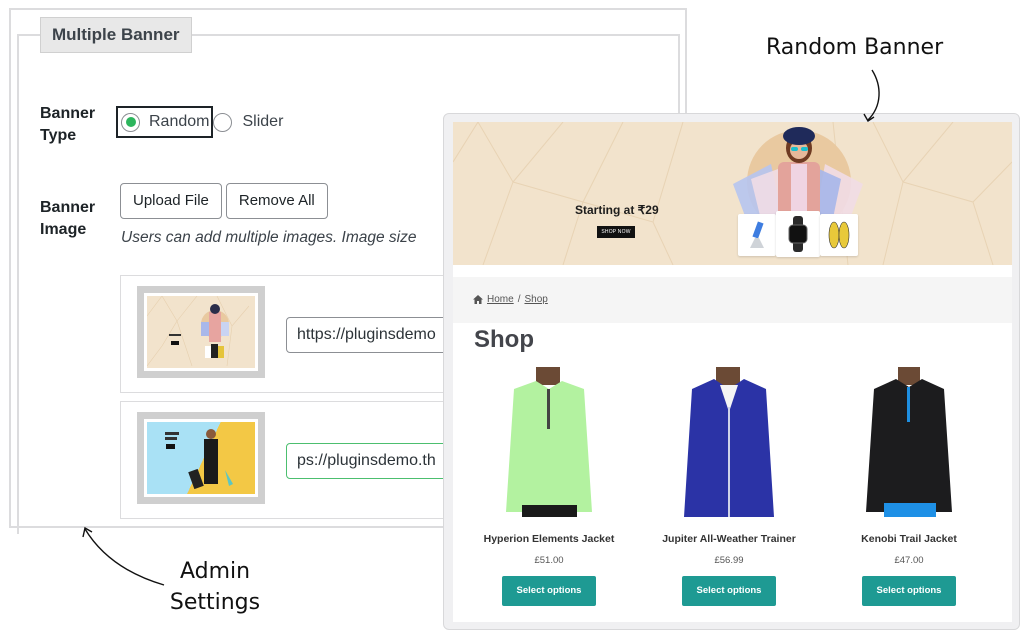 The image size is (1024, 633). I want to click on product-price: £47.00, so click(909, 560).